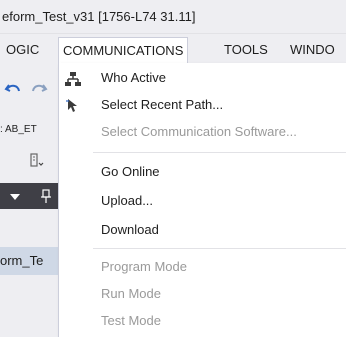 The height and width of the screenshot is (337, 346). Describe the element at coordinates (39, 89) in the screenshot. I see `redo-icon` at that location.